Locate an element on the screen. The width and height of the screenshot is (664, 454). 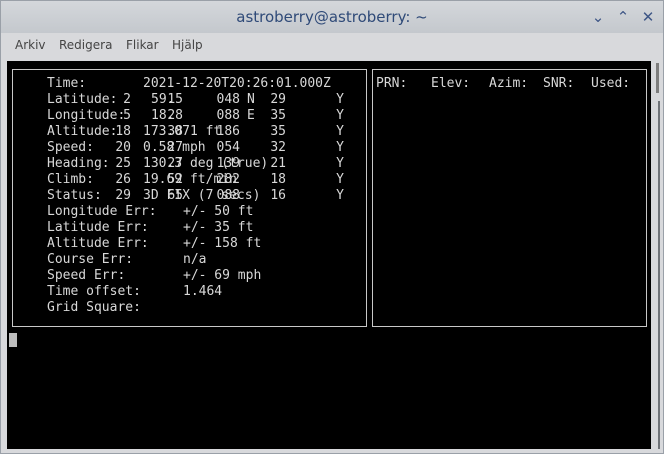
gps-label: Speed Err: is located at coordinates (86, 275).